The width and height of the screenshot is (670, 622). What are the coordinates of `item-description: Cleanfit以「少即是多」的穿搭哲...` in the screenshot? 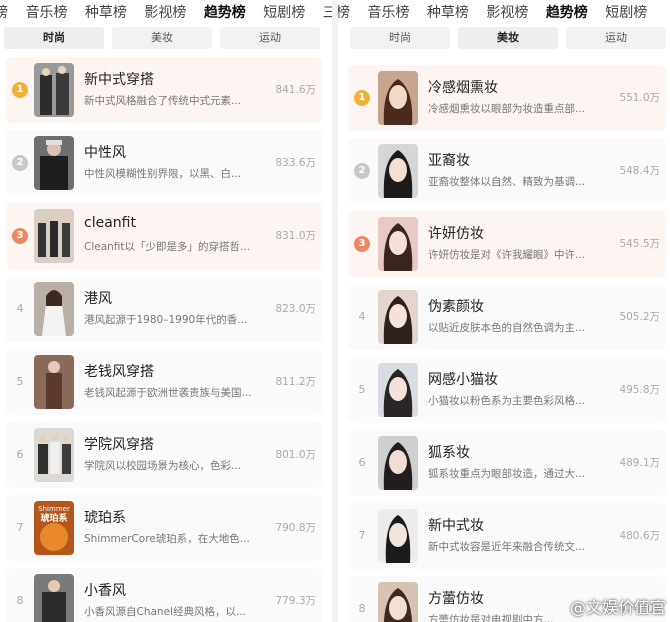 It's located at (167, 247).